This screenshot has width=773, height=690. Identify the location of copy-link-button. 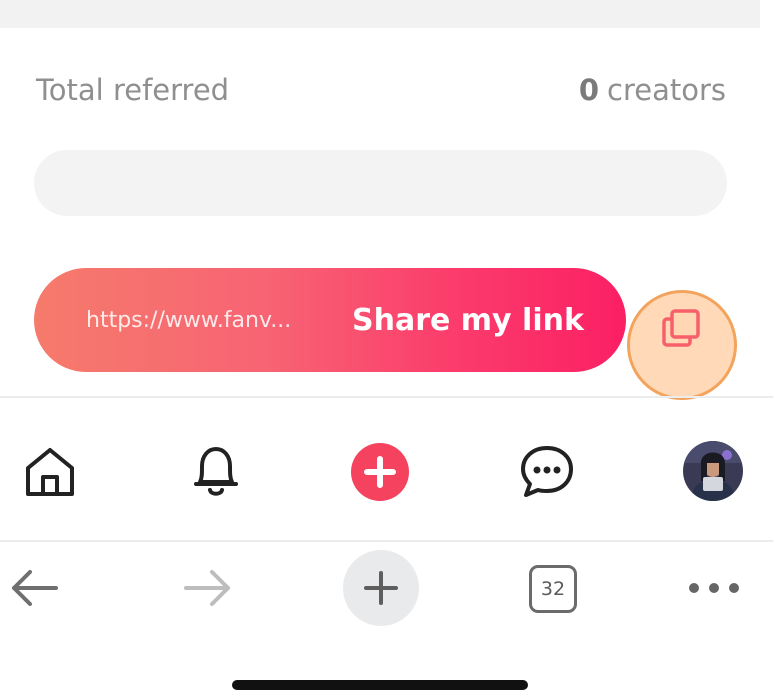
(682, 345).